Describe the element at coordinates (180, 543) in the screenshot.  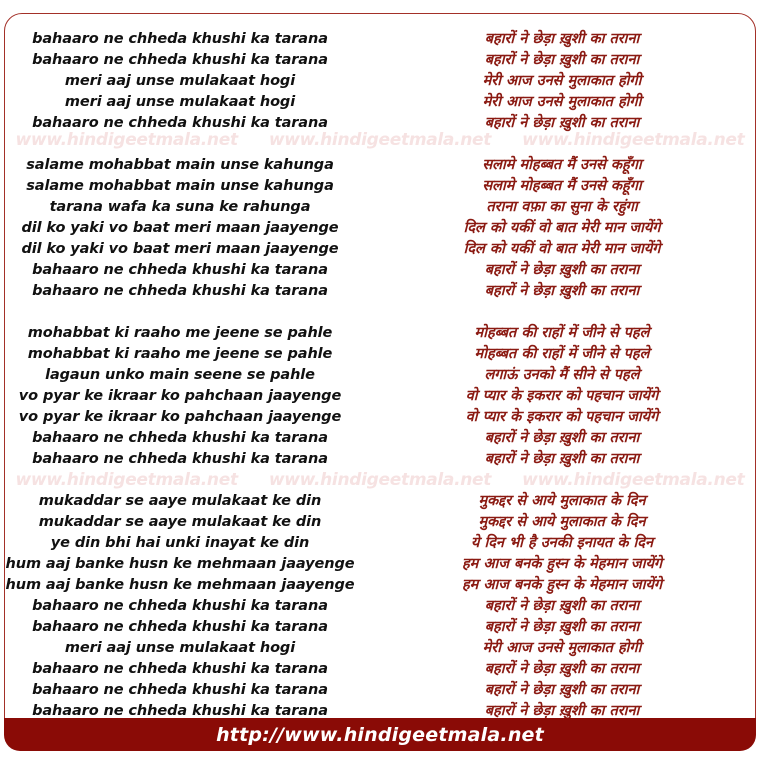
I see `lyrics-line: ye din bhi hai unki inayat ke din` at that location.